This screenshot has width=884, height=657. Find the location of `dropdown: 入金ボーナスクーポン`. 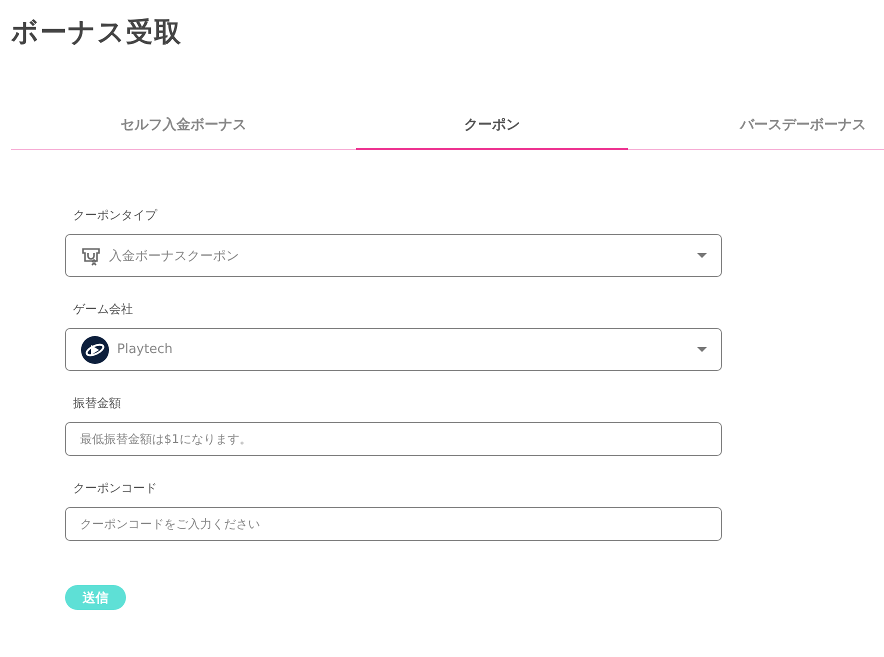

dropdown: 入金ボーナスクーポン is located at coordinates (393, 255).